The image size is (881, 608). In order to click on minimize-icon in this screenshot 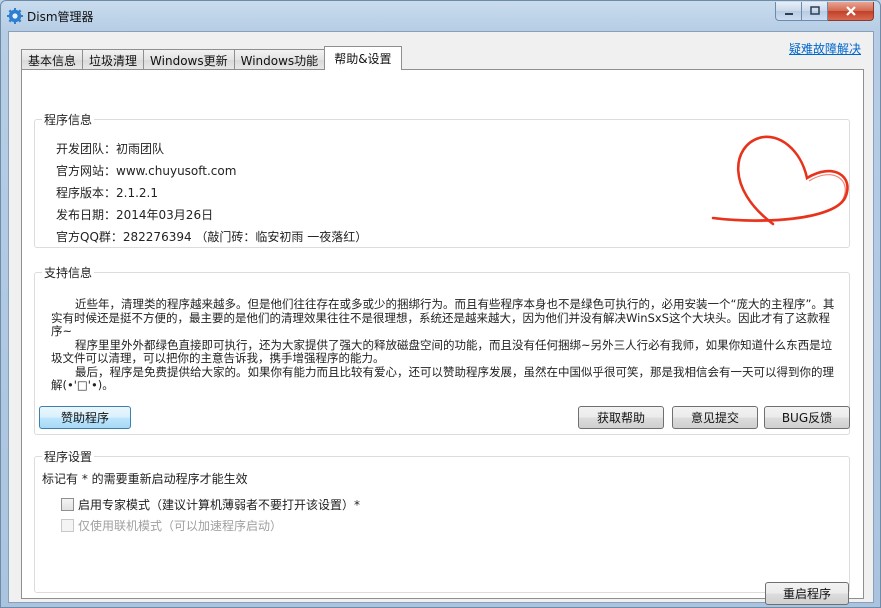, I will do `click(788, 14)`.